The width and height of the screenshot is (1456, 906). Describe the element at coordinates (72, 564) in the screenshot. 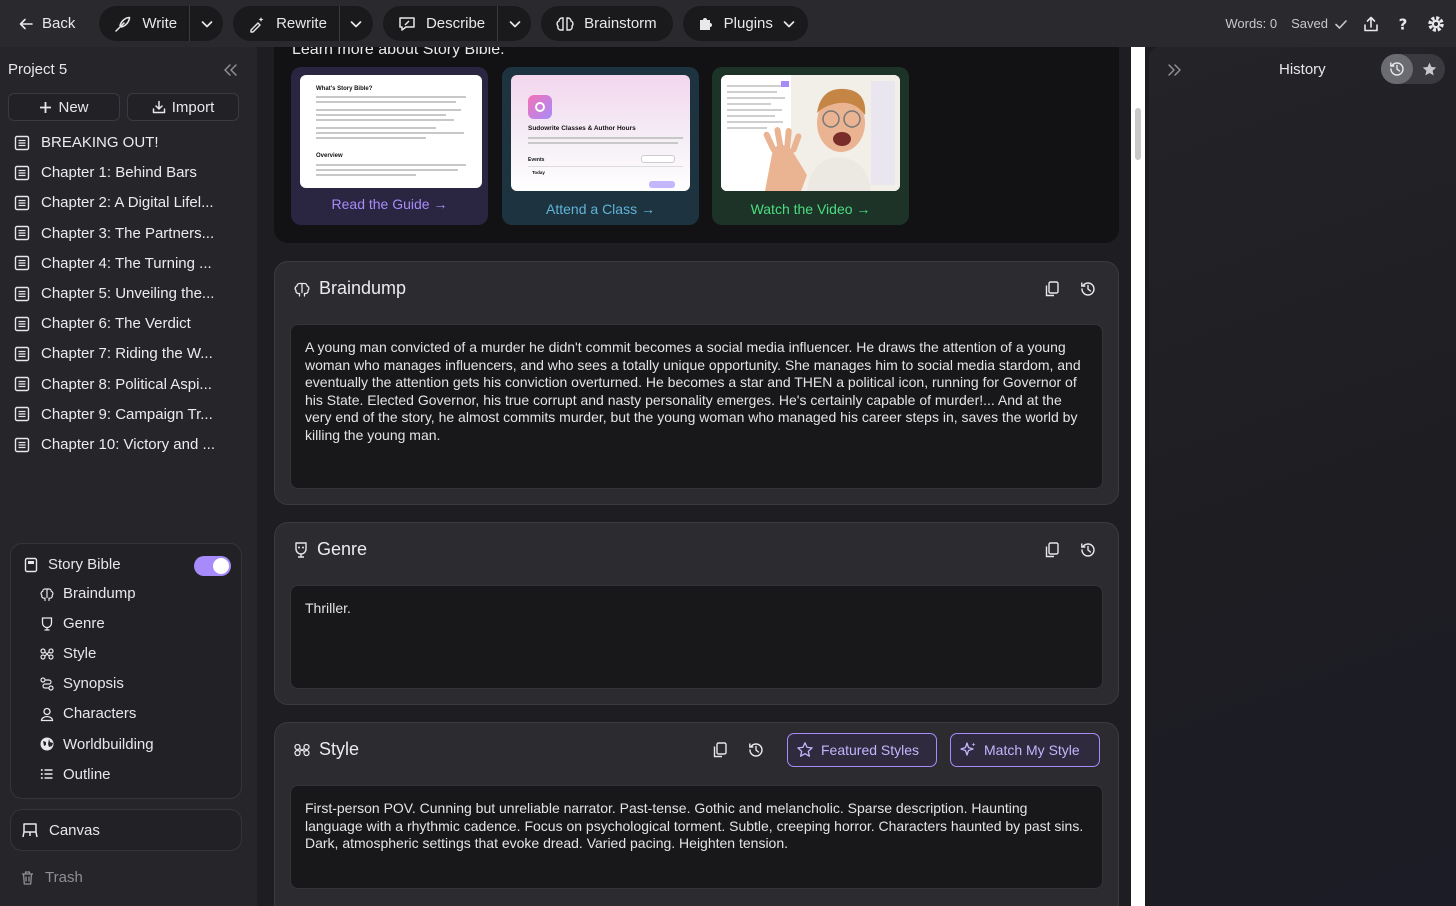

I see `story-bible-header: Story Bible` at that location.